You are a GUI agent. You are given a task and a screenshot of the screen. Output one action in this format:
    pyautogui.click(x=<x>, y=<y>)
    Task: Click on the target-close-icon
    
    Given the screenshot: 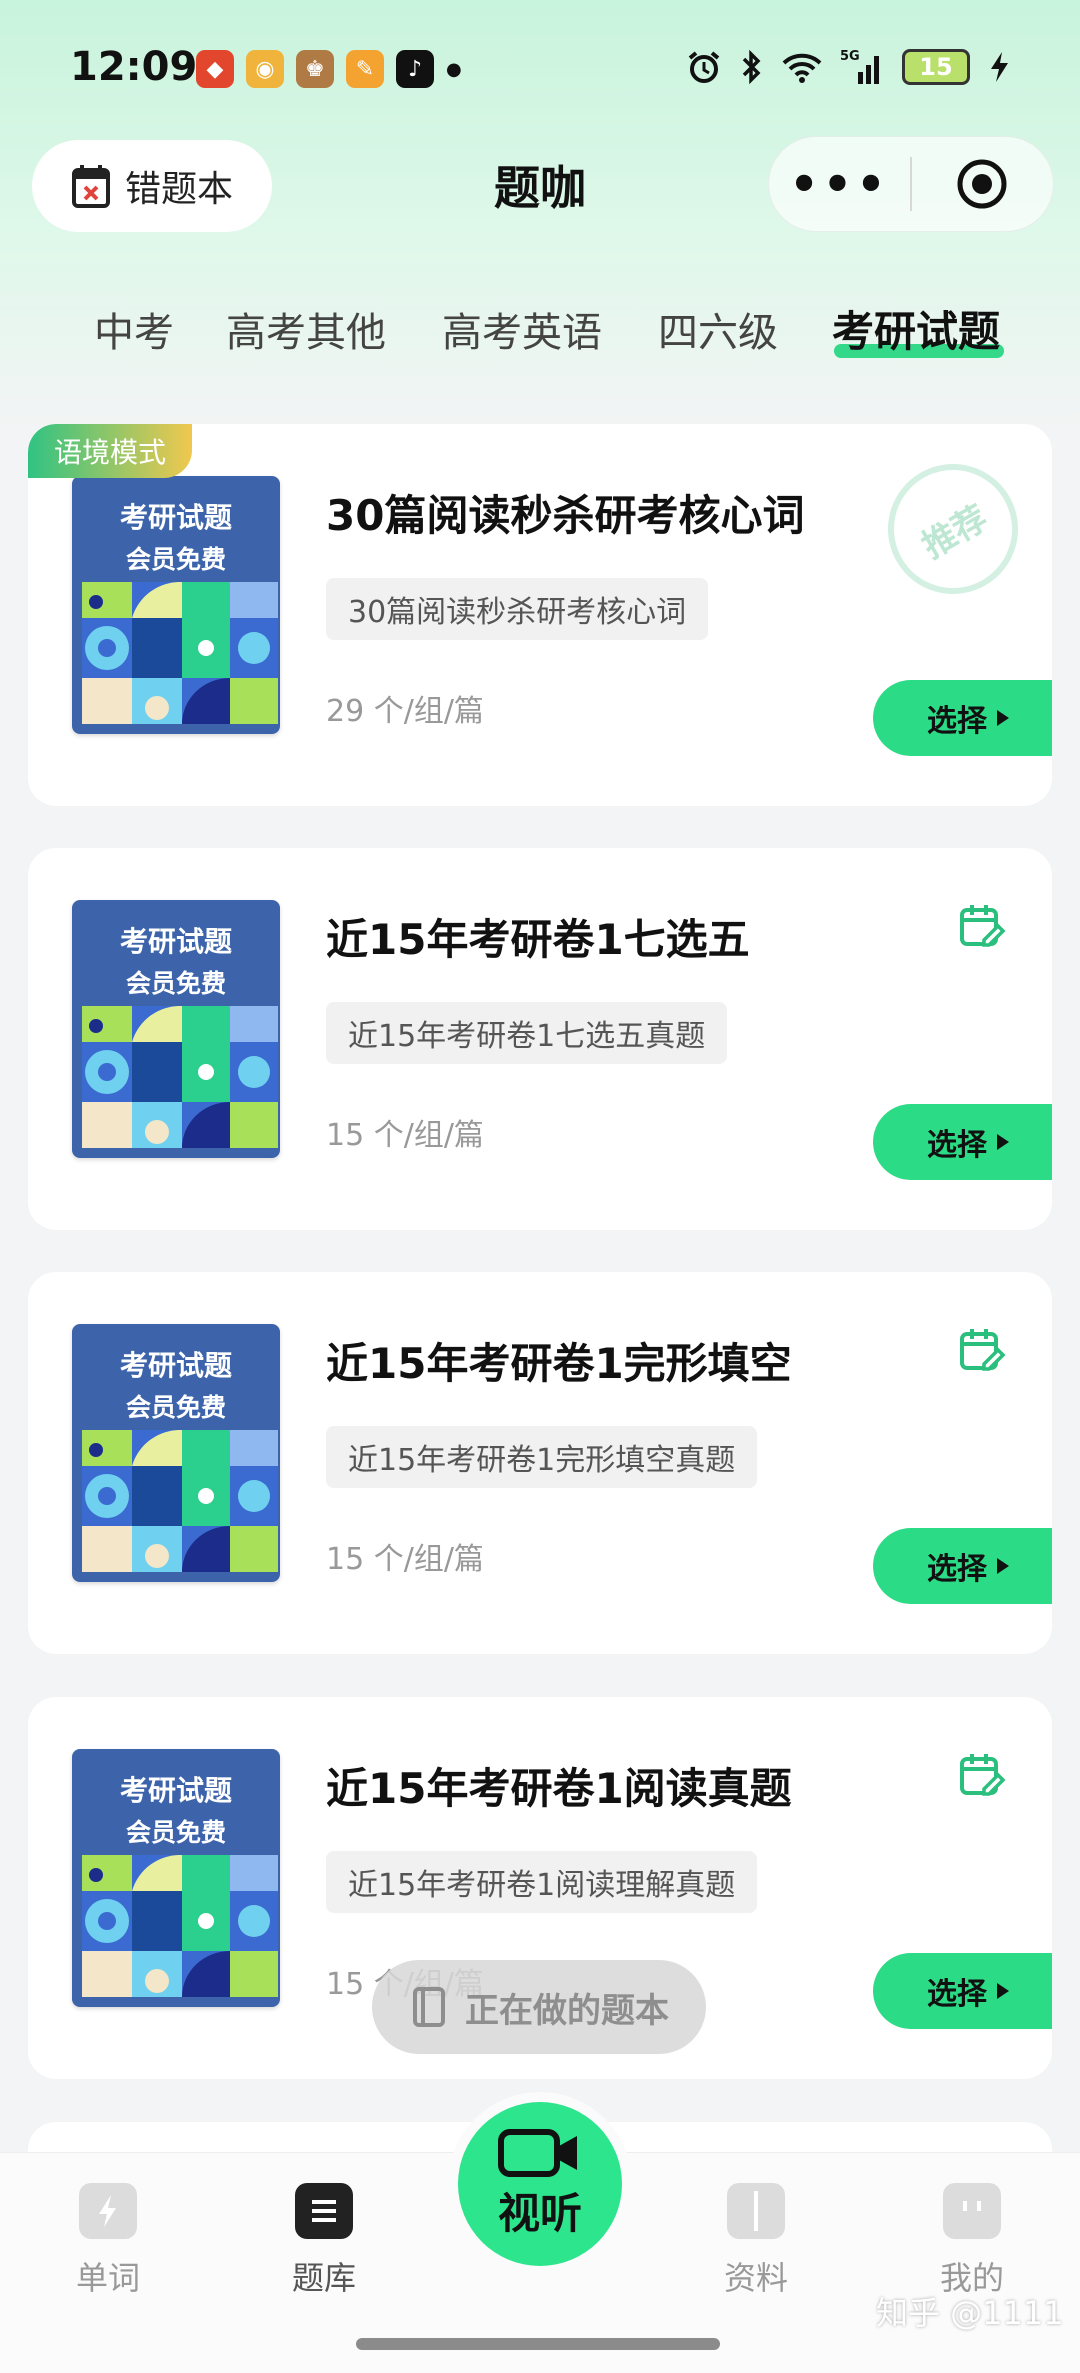 What is the action you would take?
    pyautogui.click(x=982, y=184)
    